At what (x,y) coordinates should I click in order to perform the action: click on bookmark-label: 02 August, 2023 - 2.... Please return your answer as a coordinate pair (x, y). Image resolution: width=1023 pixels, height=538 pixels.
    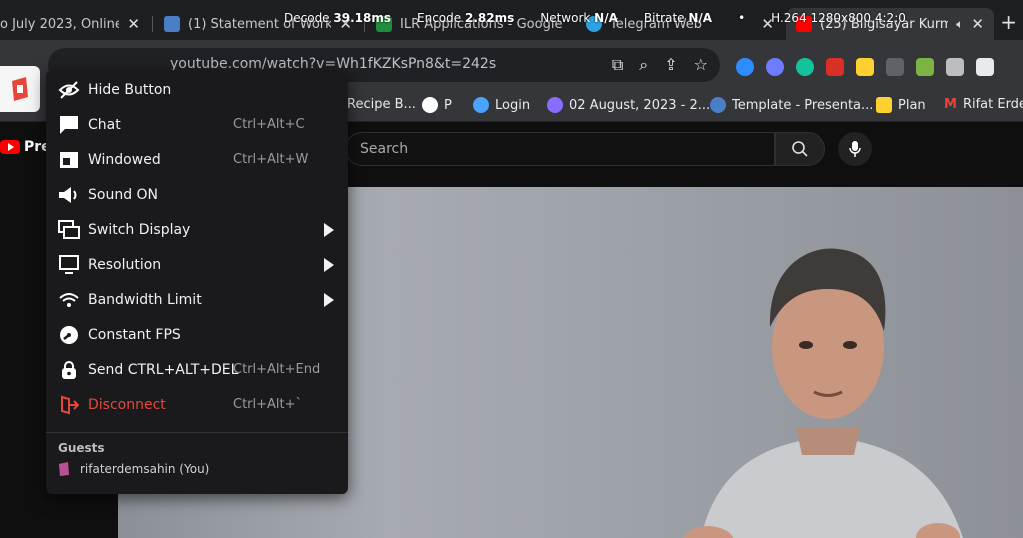
    Looking at the image, I should click on (640, 105).